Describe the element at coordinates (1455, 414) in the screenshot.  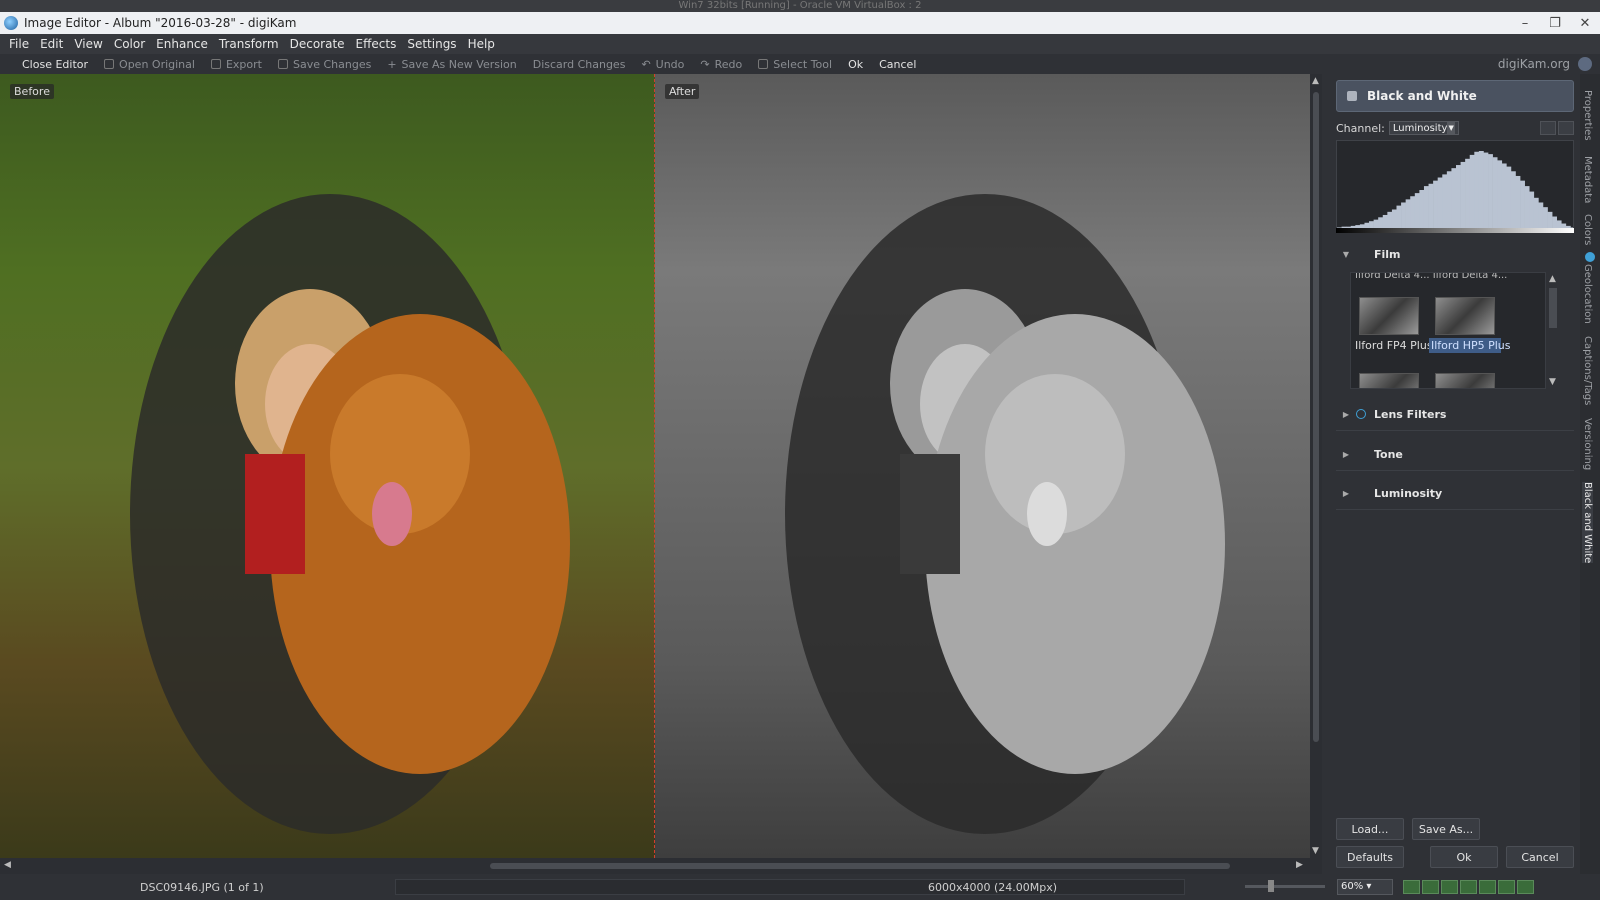
I see `lens-filters-section-header: ▶ Lens Filters` at that location.